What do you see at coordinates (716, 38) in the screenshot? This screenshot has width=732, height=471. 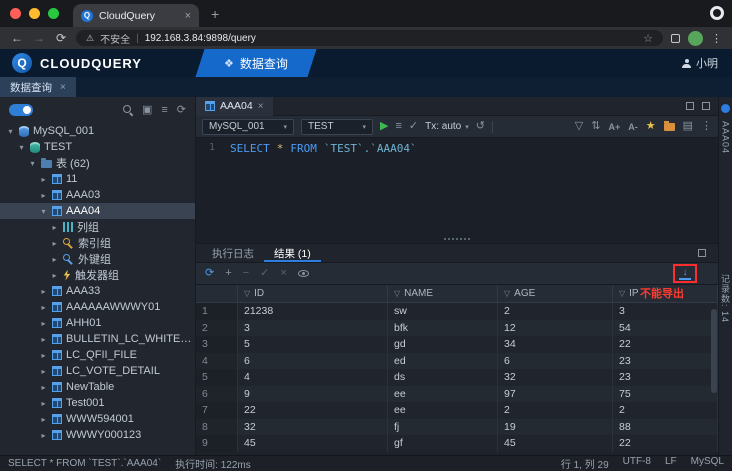 I see `browser-menu-icon: ⋮` at bounding box center [716, 38].